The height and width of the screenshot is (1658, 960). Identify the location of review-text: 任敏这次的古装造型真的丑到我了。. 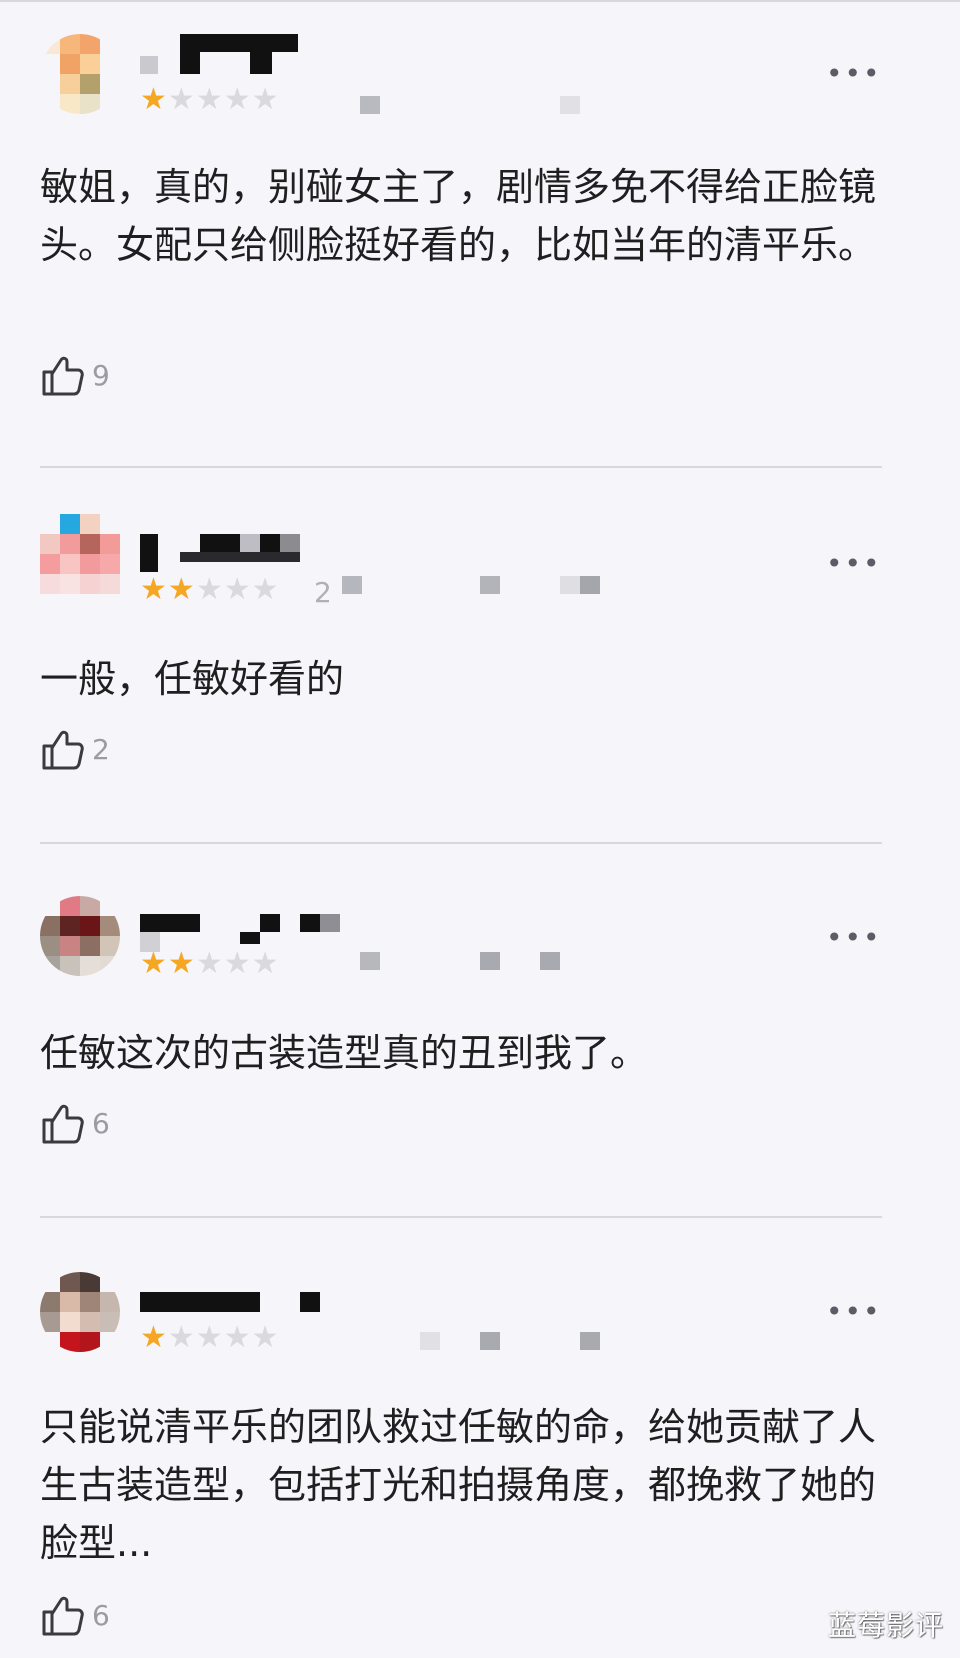
(344, 1053).